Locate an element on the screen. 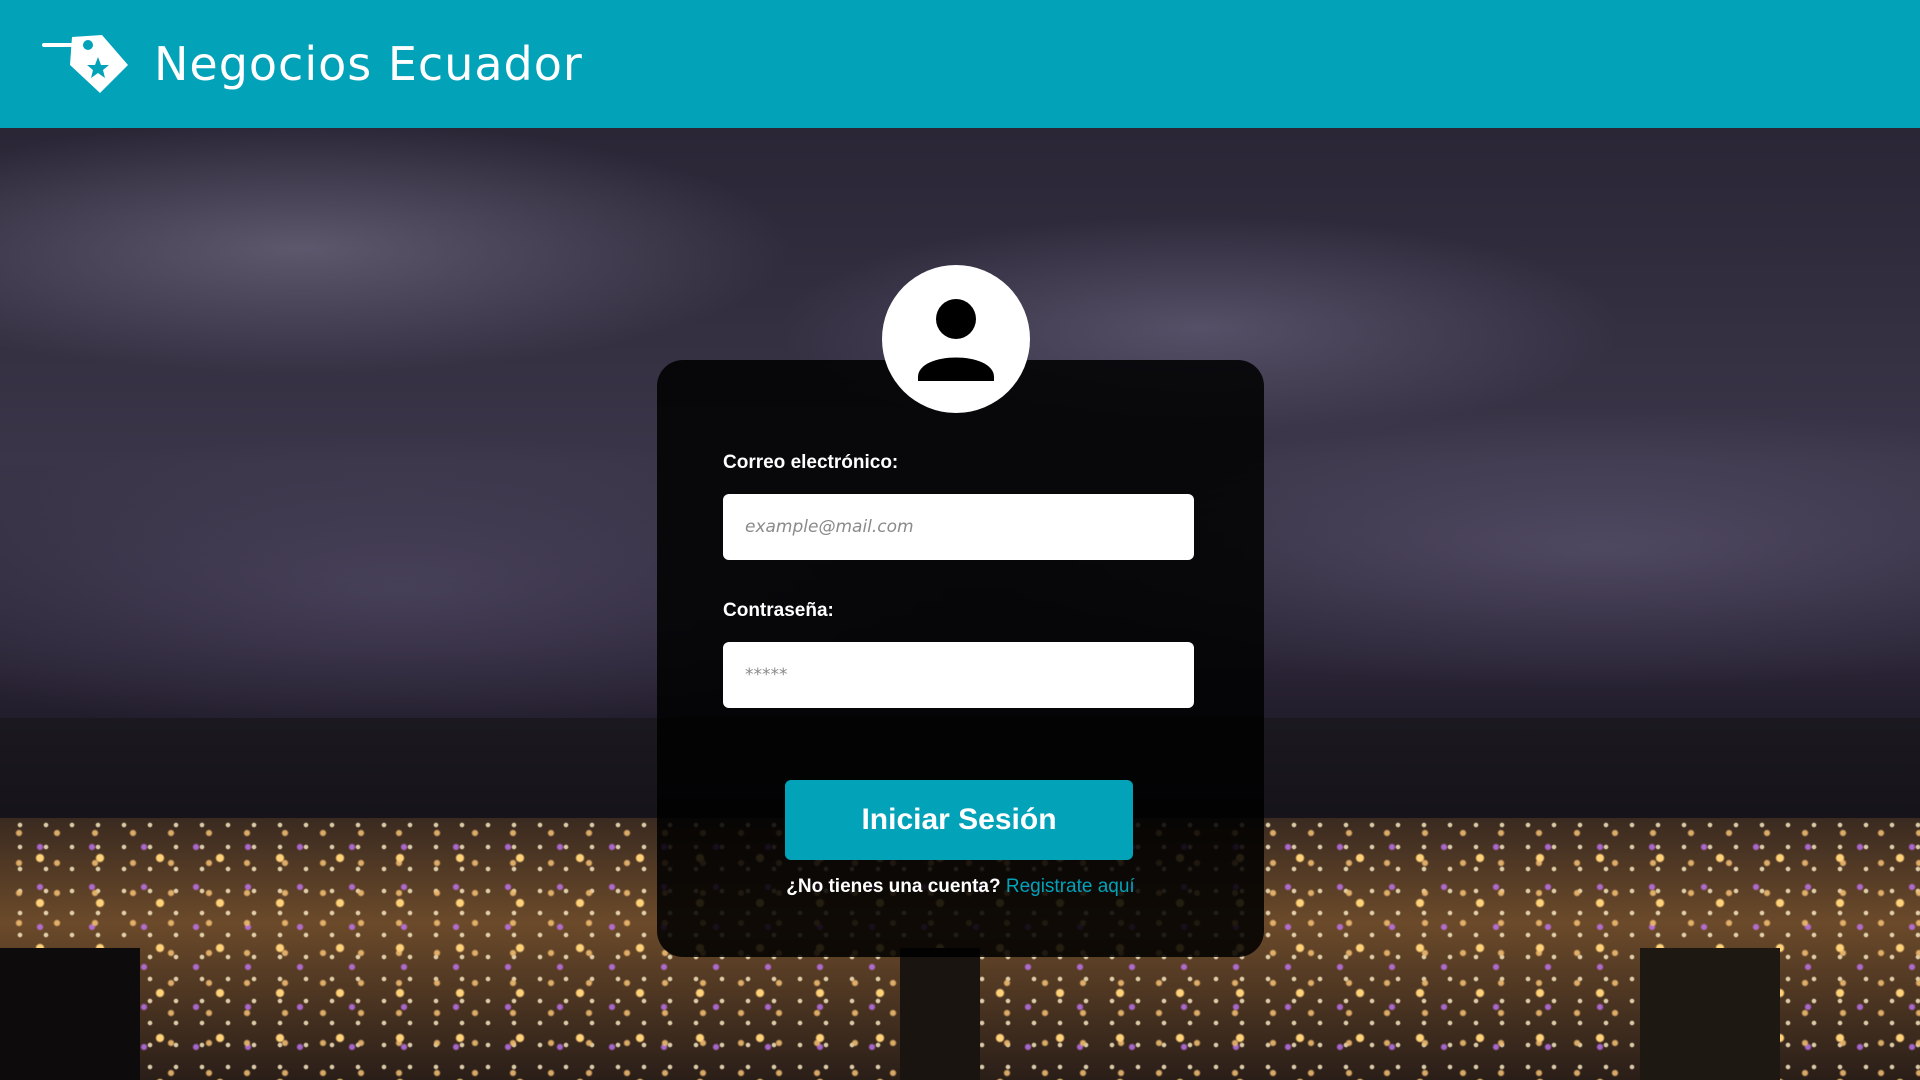  email-label: Correo electrónico: is located at coordinates (811, 462).